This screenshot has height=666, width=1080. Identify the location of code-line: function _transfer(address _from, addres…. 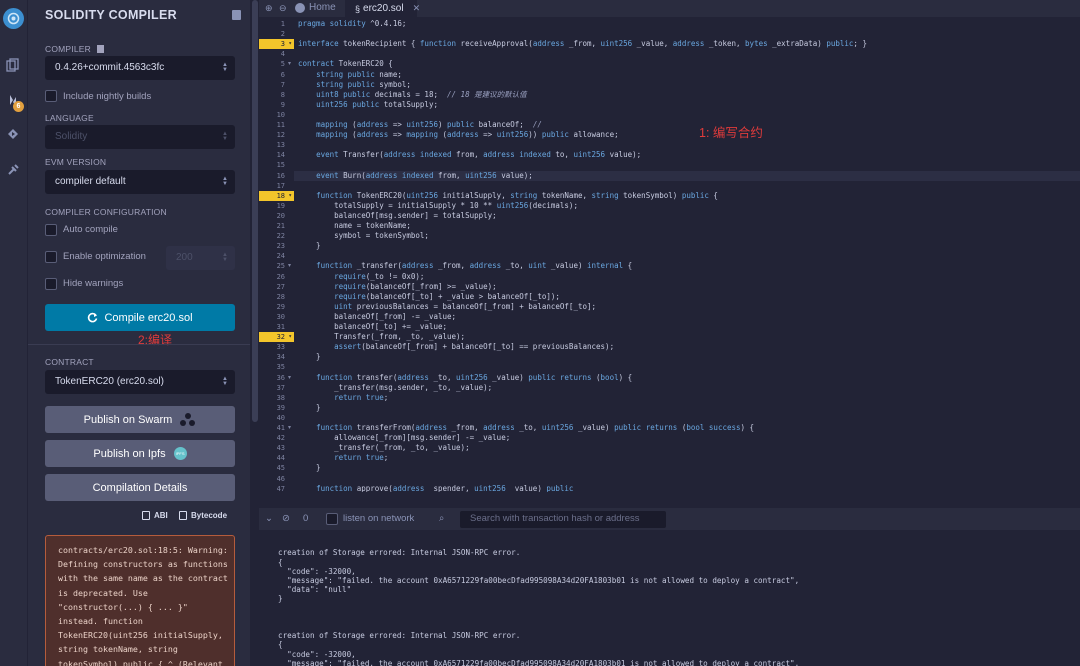
(474, 266).